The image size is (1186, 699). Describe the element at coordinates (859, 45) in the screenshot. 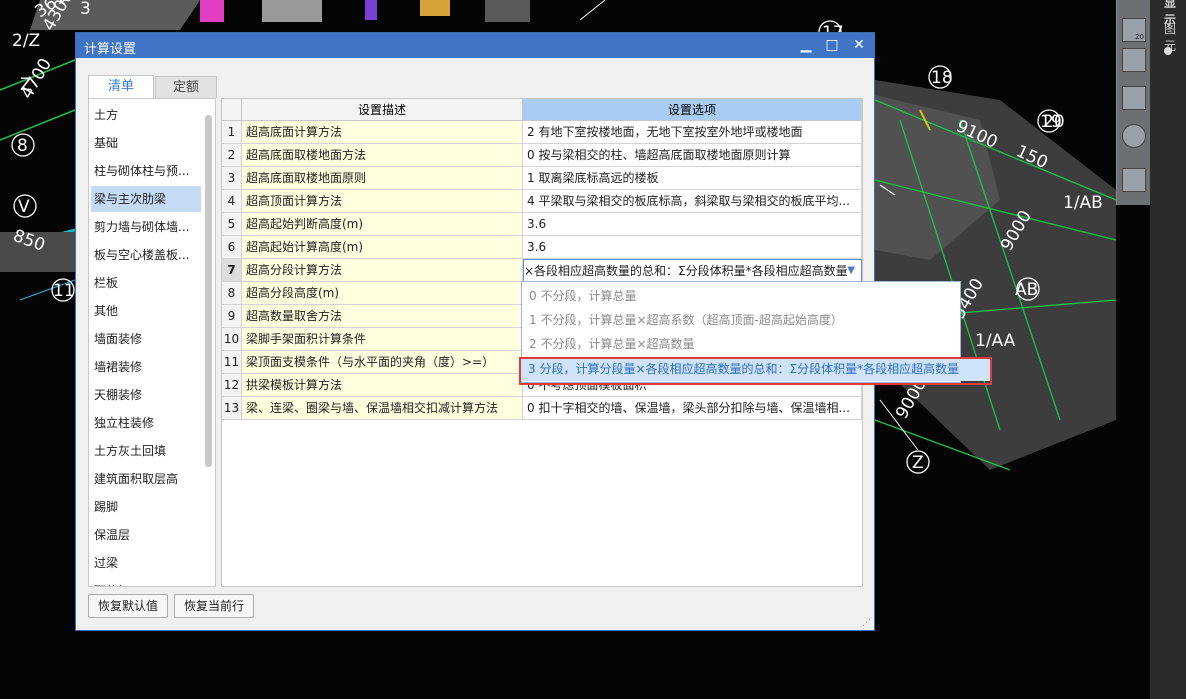

I see `close-icon: ✕` at that location.